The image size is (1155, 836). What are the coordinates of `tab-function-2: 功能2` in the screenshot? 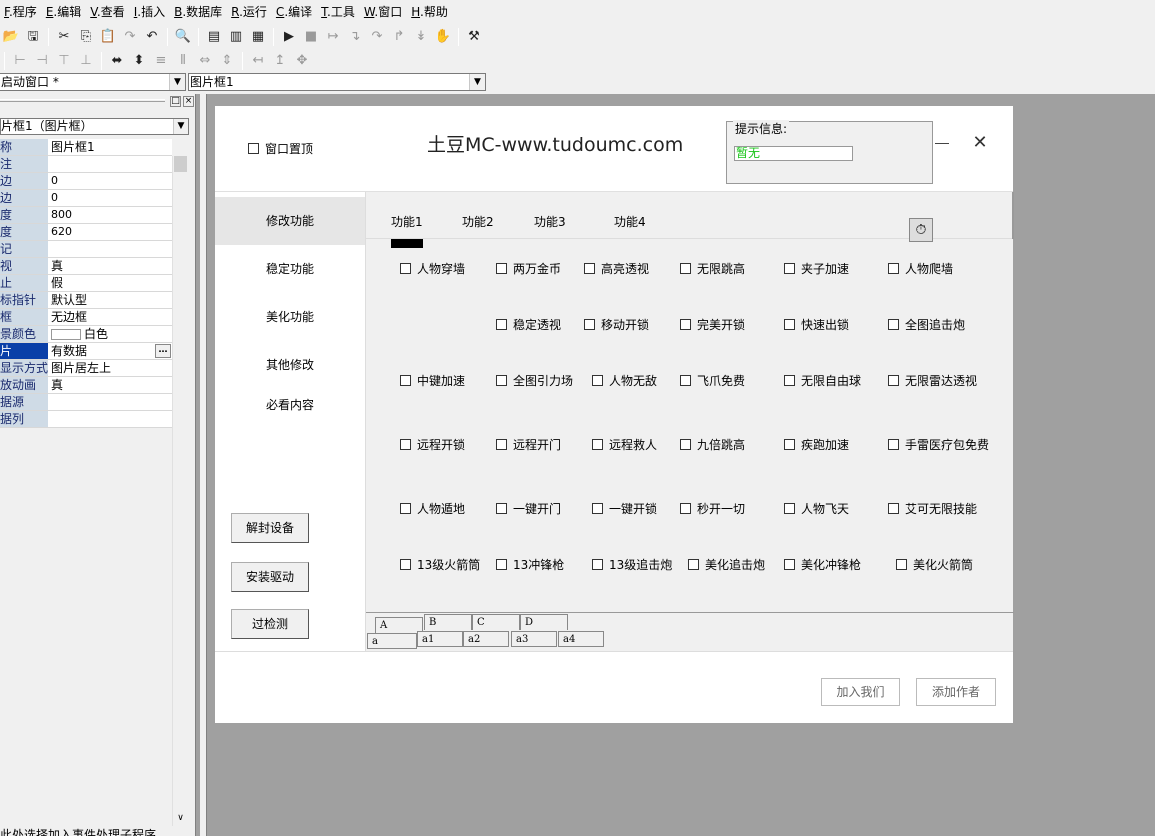 It's located at (478, 221).